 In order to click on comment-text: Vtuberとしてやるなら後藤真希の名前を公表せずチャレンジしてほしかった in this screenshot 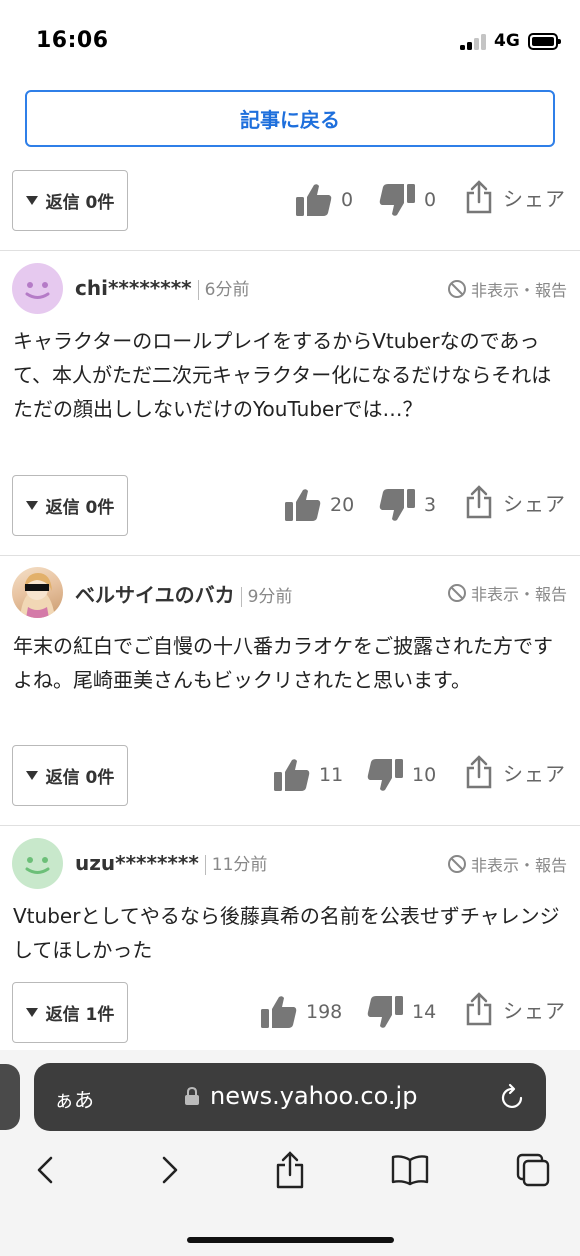, I will do `click(286, 933)`.